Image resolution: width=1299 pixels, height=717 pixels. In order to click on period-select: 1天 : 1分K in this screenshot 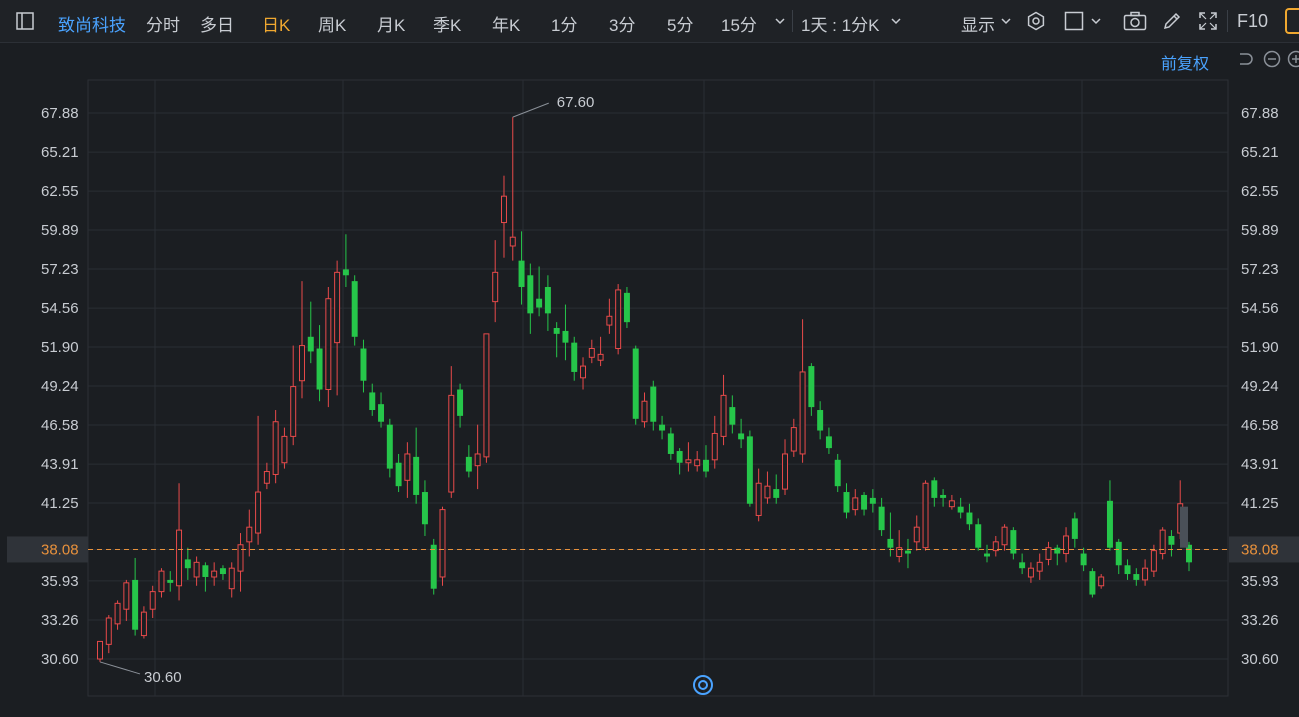, I will do `click(840, 23)`.